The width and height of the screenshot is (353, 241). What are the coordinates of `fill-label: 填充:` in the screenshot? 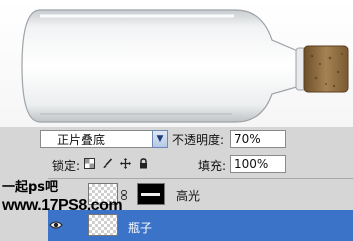 It's located at (212, 166).